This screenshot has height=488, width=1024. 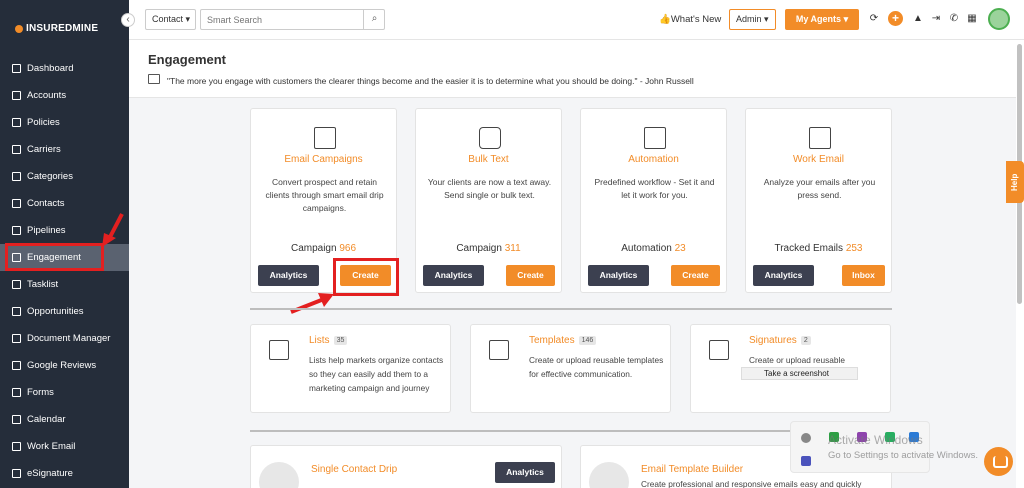 I want to click on chat-bubble-icon, so click(x=490, y=138).